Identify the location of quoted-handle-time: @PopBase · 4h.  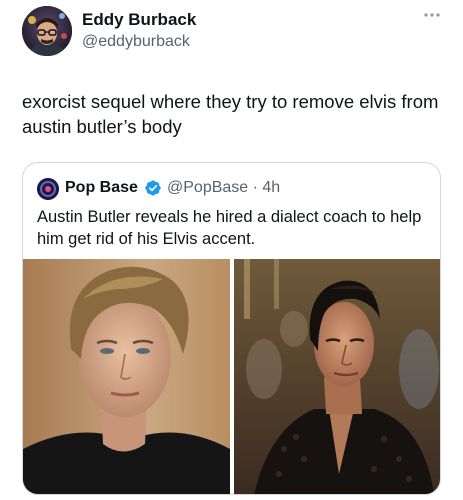
(223, 188).